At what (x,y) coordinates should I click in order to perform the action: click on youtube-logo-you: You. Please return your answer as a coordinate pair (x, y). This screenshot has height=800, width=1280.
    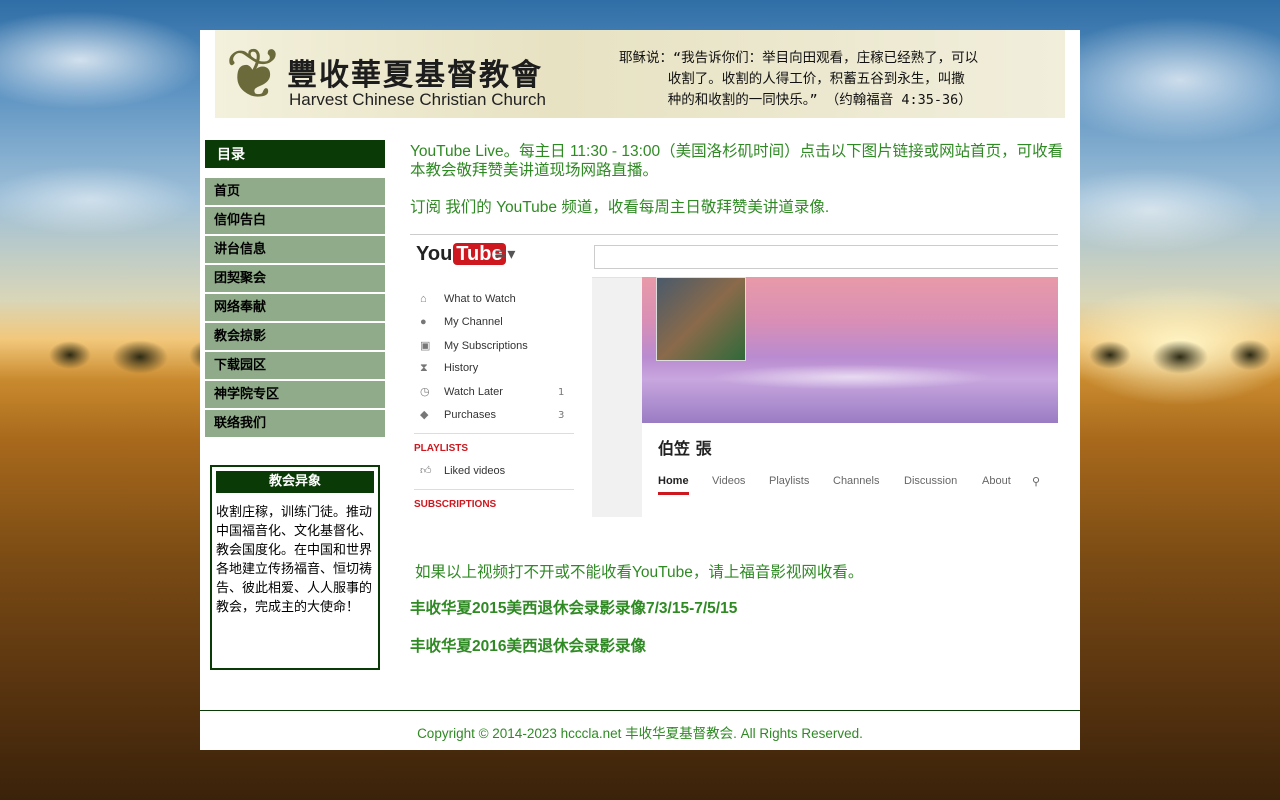
    Looking at the image, I should click on (434, 254).